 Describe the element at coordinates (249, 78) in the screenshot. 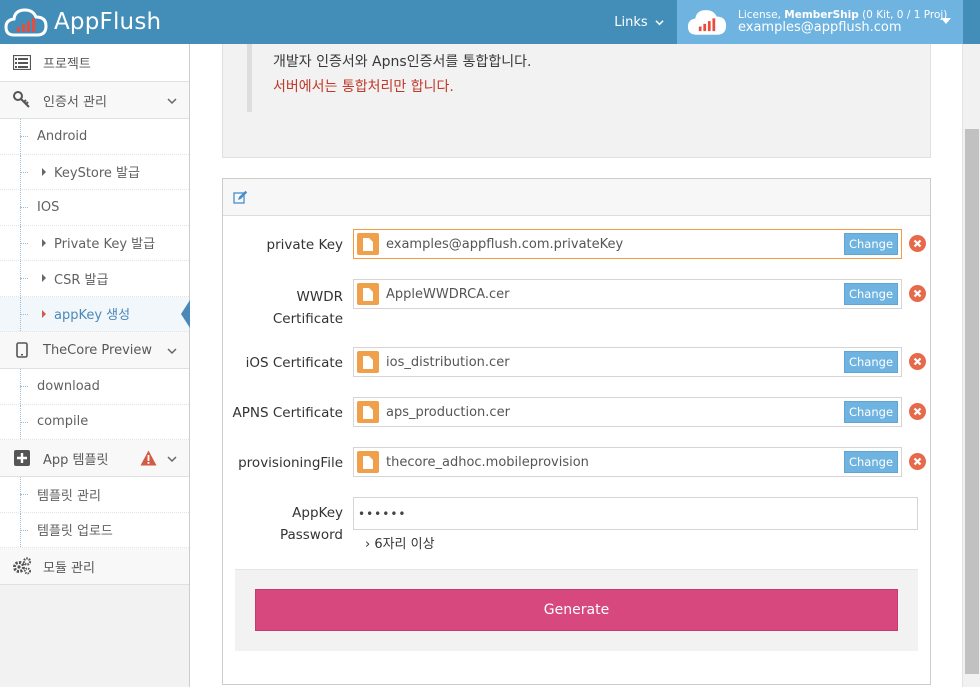

I see `blockquote-bar` at that location.